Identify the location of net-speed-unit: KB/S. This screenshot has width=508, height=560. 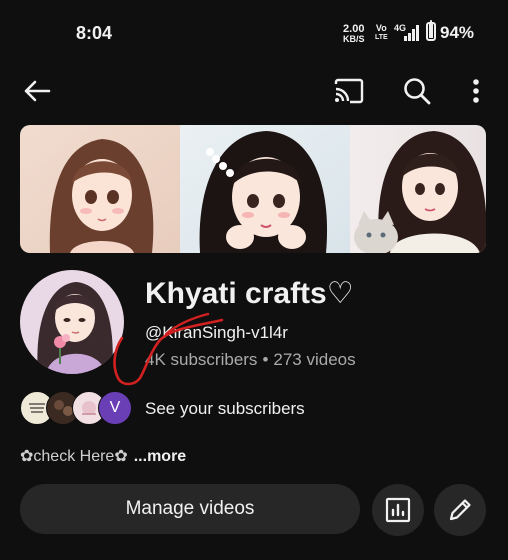
(354, 39).